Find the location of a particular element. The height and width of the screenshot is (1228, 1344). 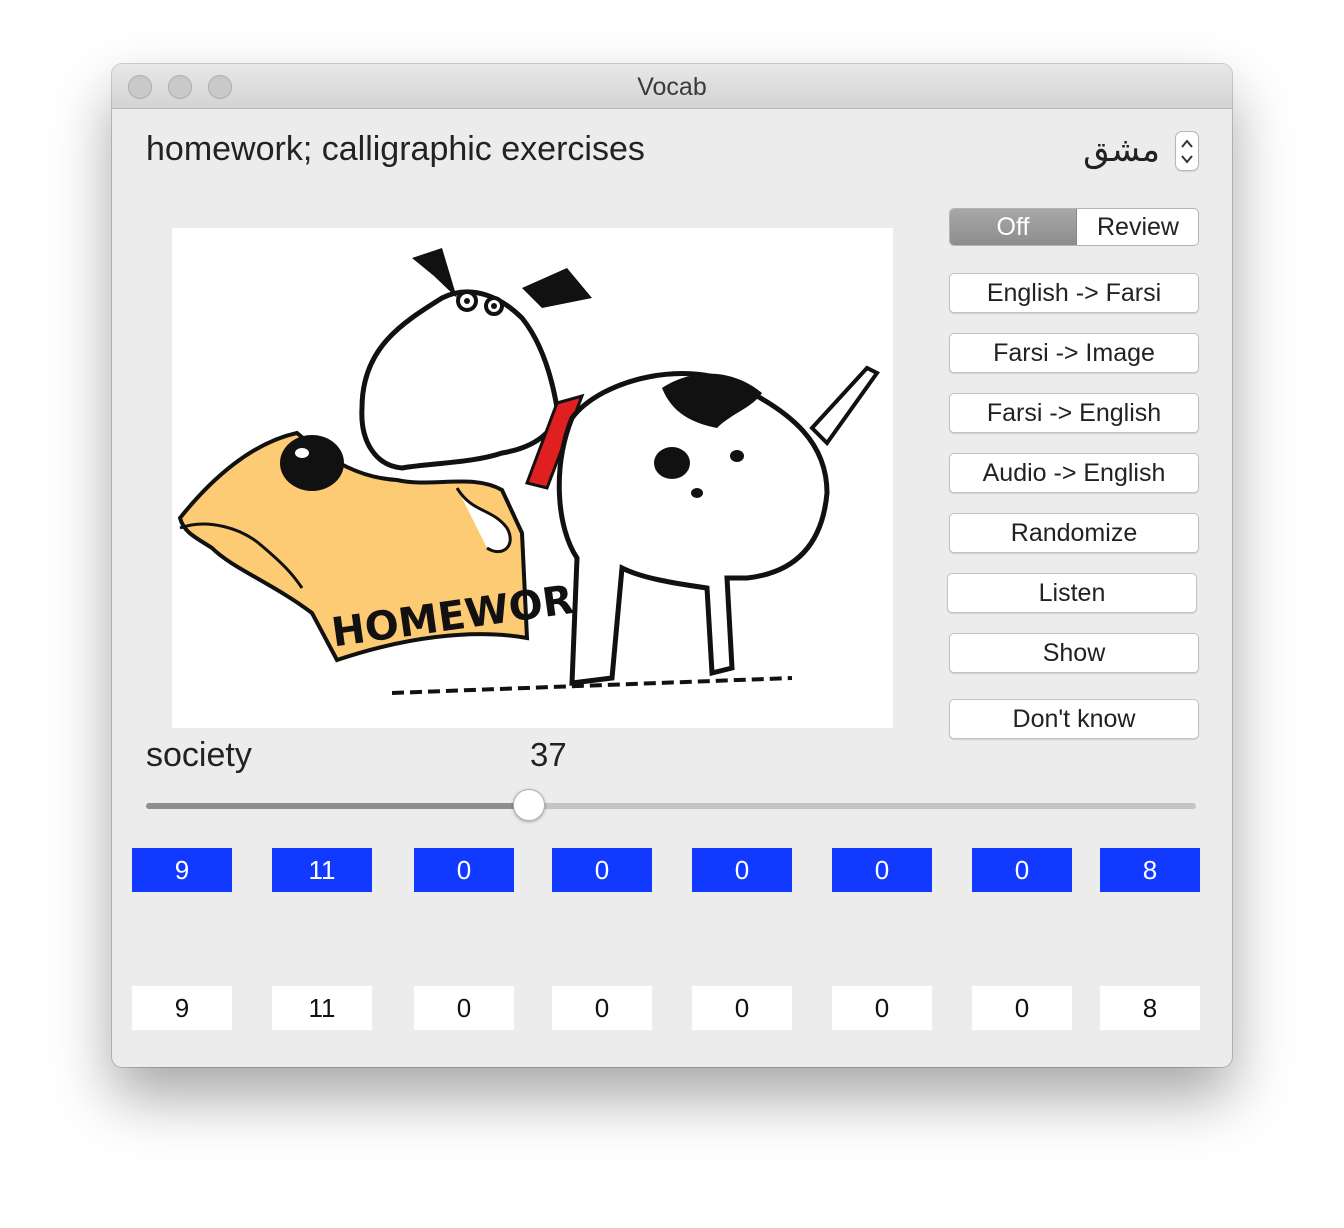

counter-bottom-5: 0 is located at coordinates (882, 1008).